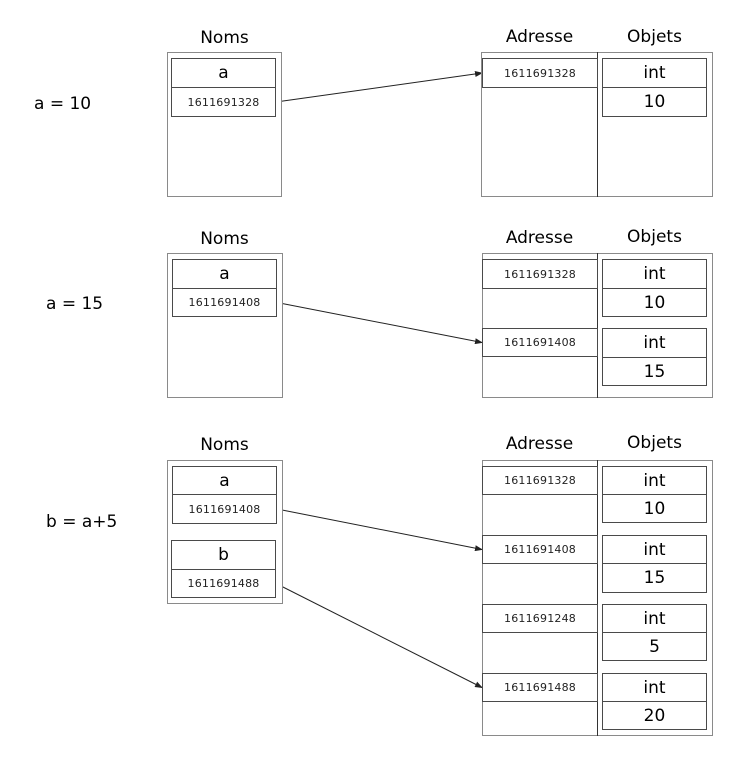 Image resolution: width=746 pixels, height=762 pixels. I want to click on address-cell: 1611691248, so click(540, 618).